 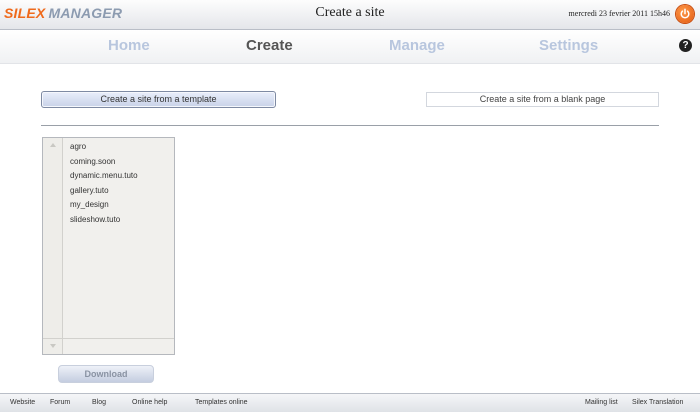 I want to click on date-time: mercredi 23 fevrier 2011 15h46, so click(x=619, y=13).